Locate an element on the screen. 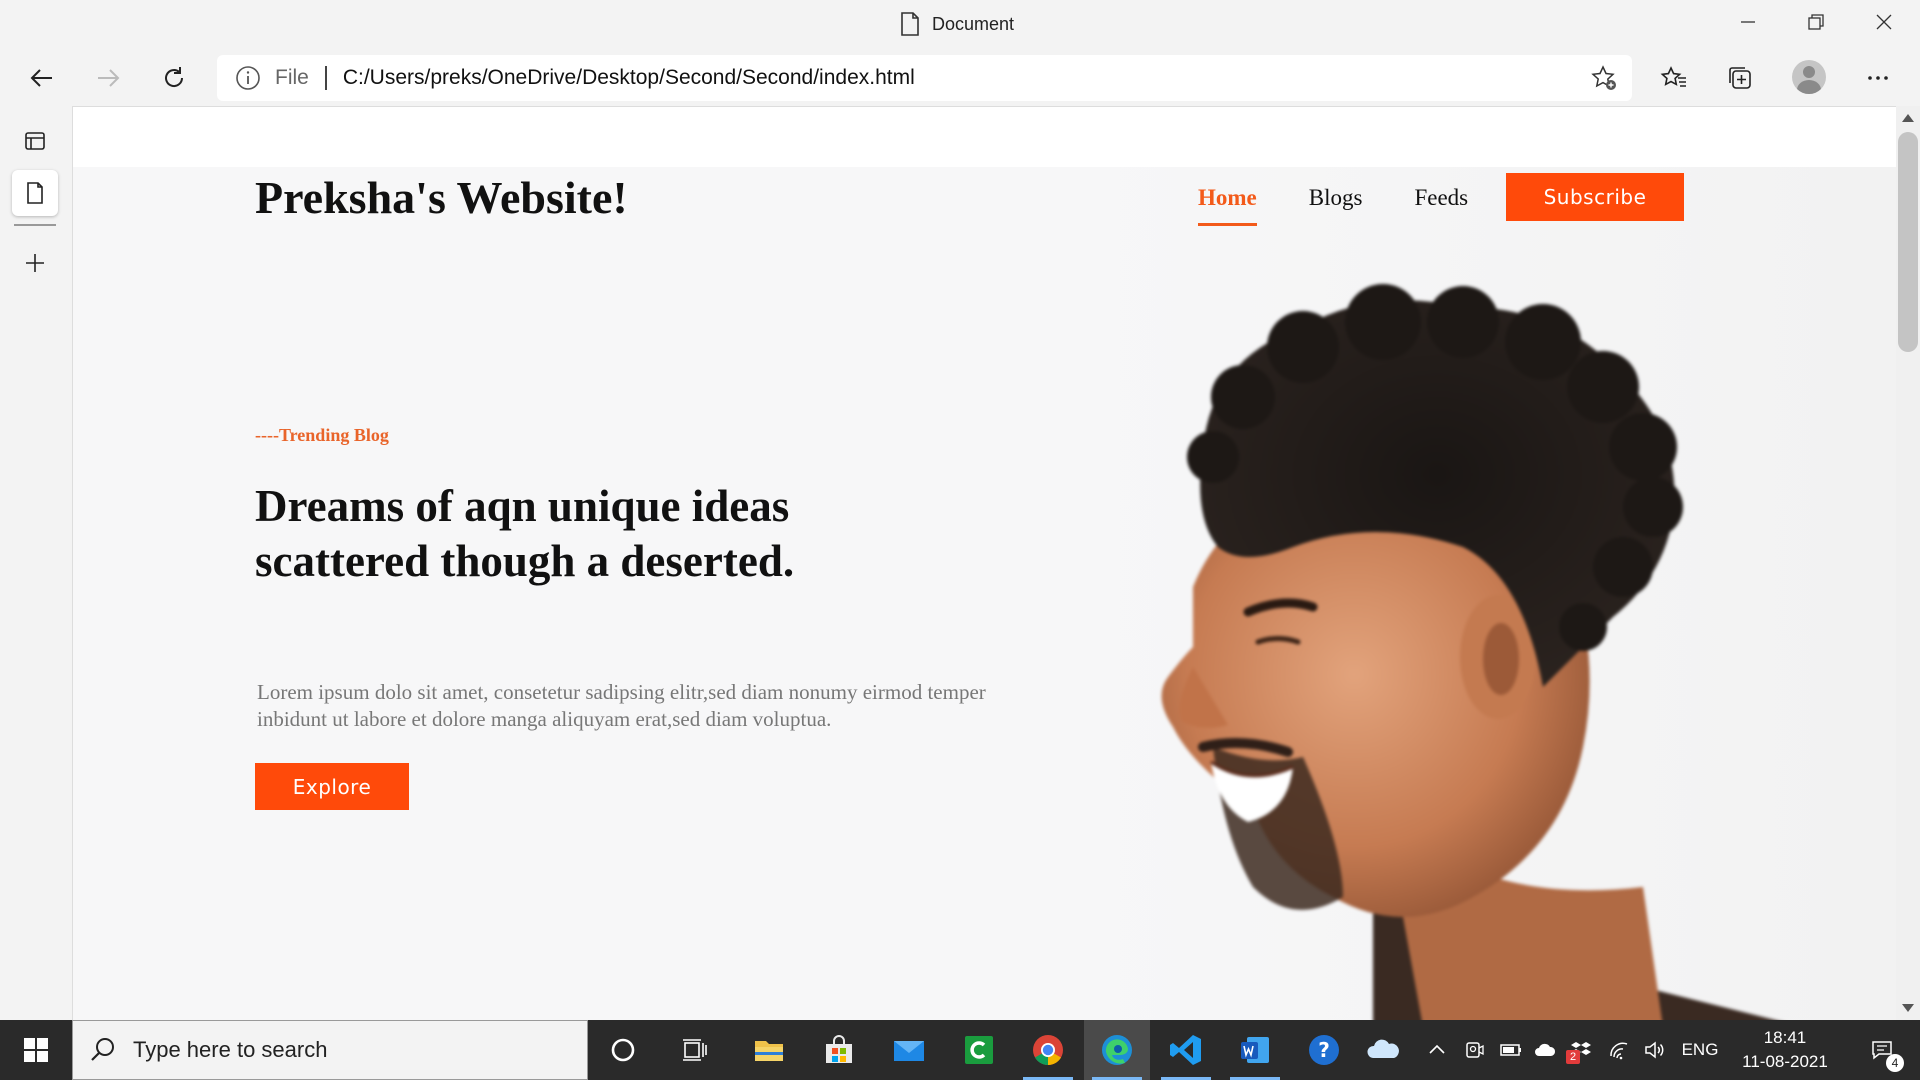 The image size is (1920, 1080). mail-icon is located at coordinates (909, 1051).